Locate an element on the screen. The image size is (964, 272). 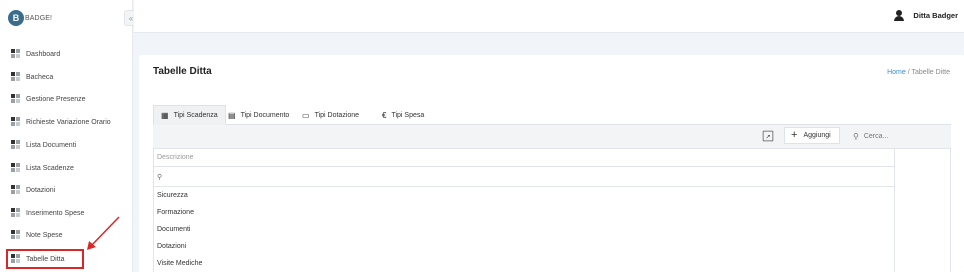
page-title: Tabelle Ditta is located at coordinates (182, 71).